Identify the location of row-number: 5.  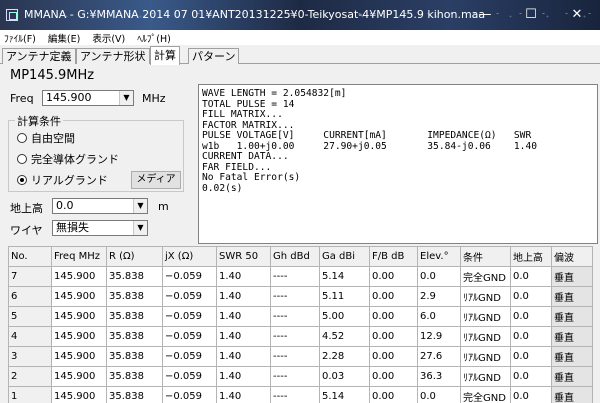
(30, 316).